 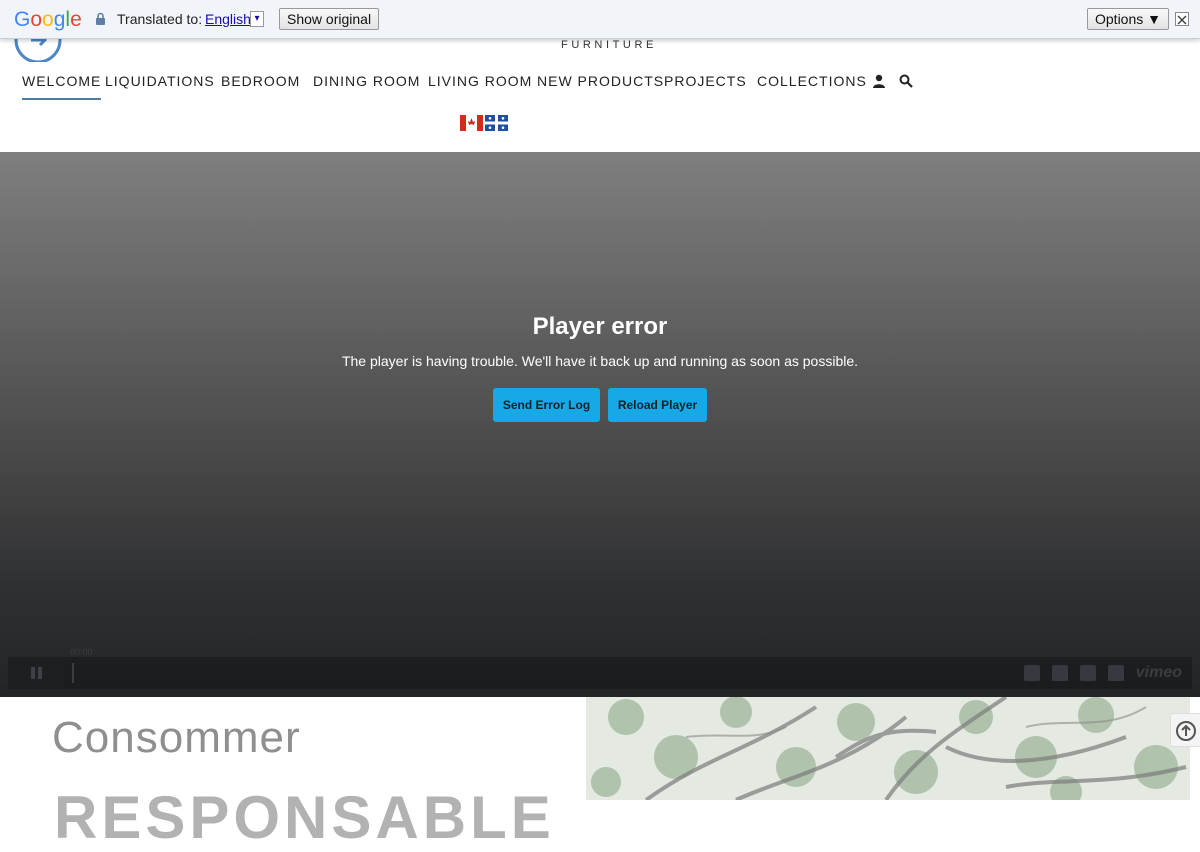 I want to click on promo-line-1: Consommer, so click(x=176, y=737).